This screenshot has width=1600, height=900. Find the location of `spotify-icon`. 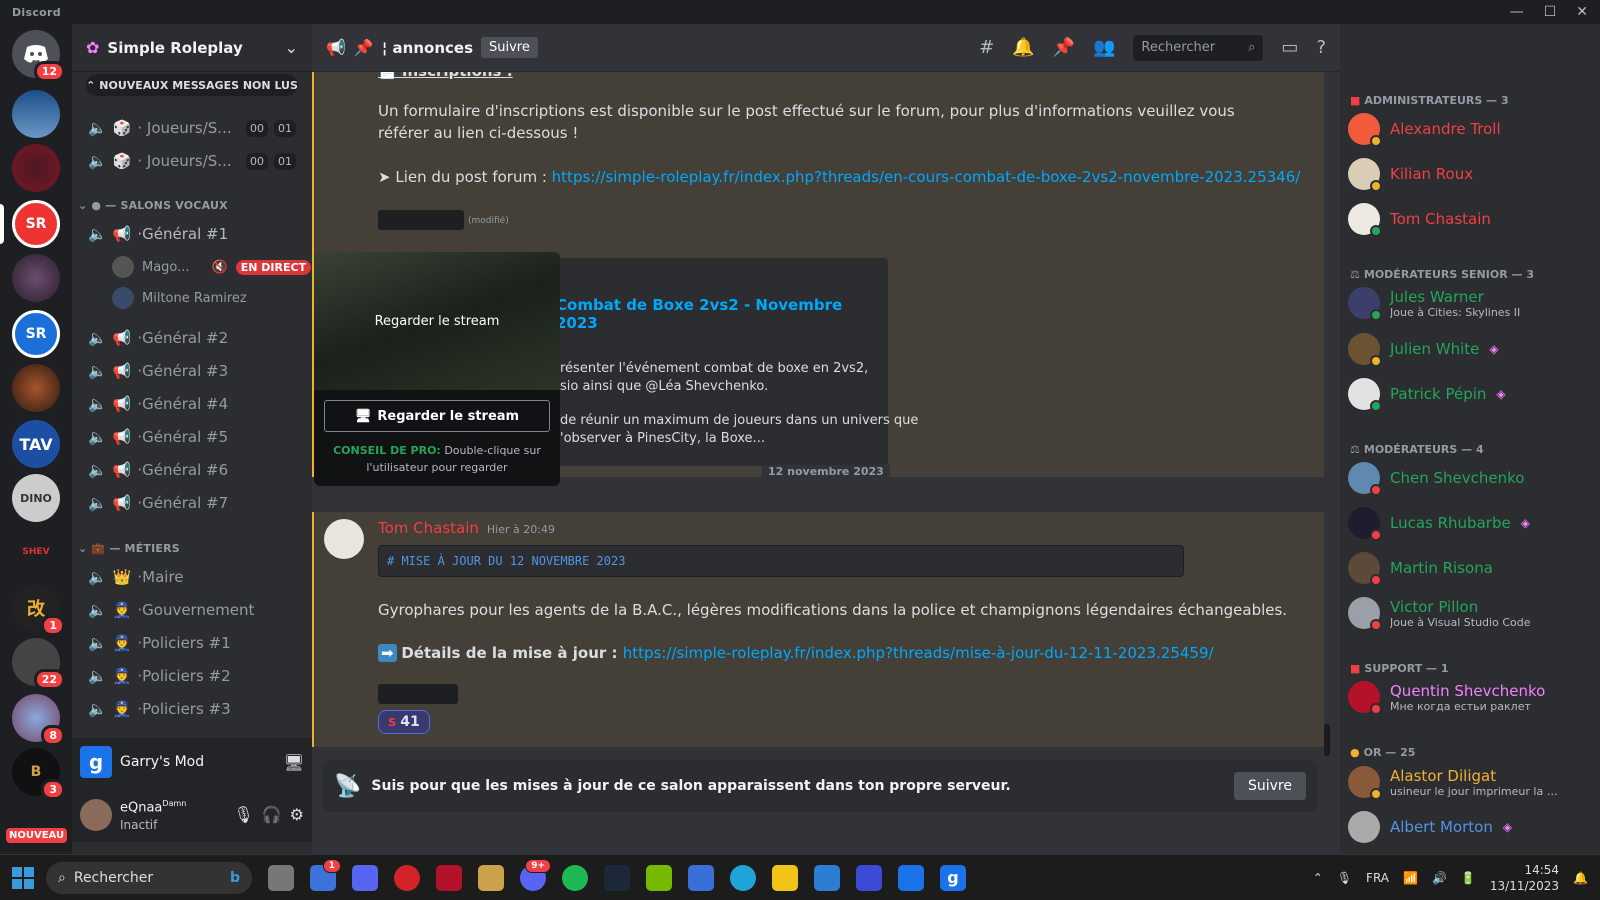

spotify-icon is located at coordinates (575, 877).